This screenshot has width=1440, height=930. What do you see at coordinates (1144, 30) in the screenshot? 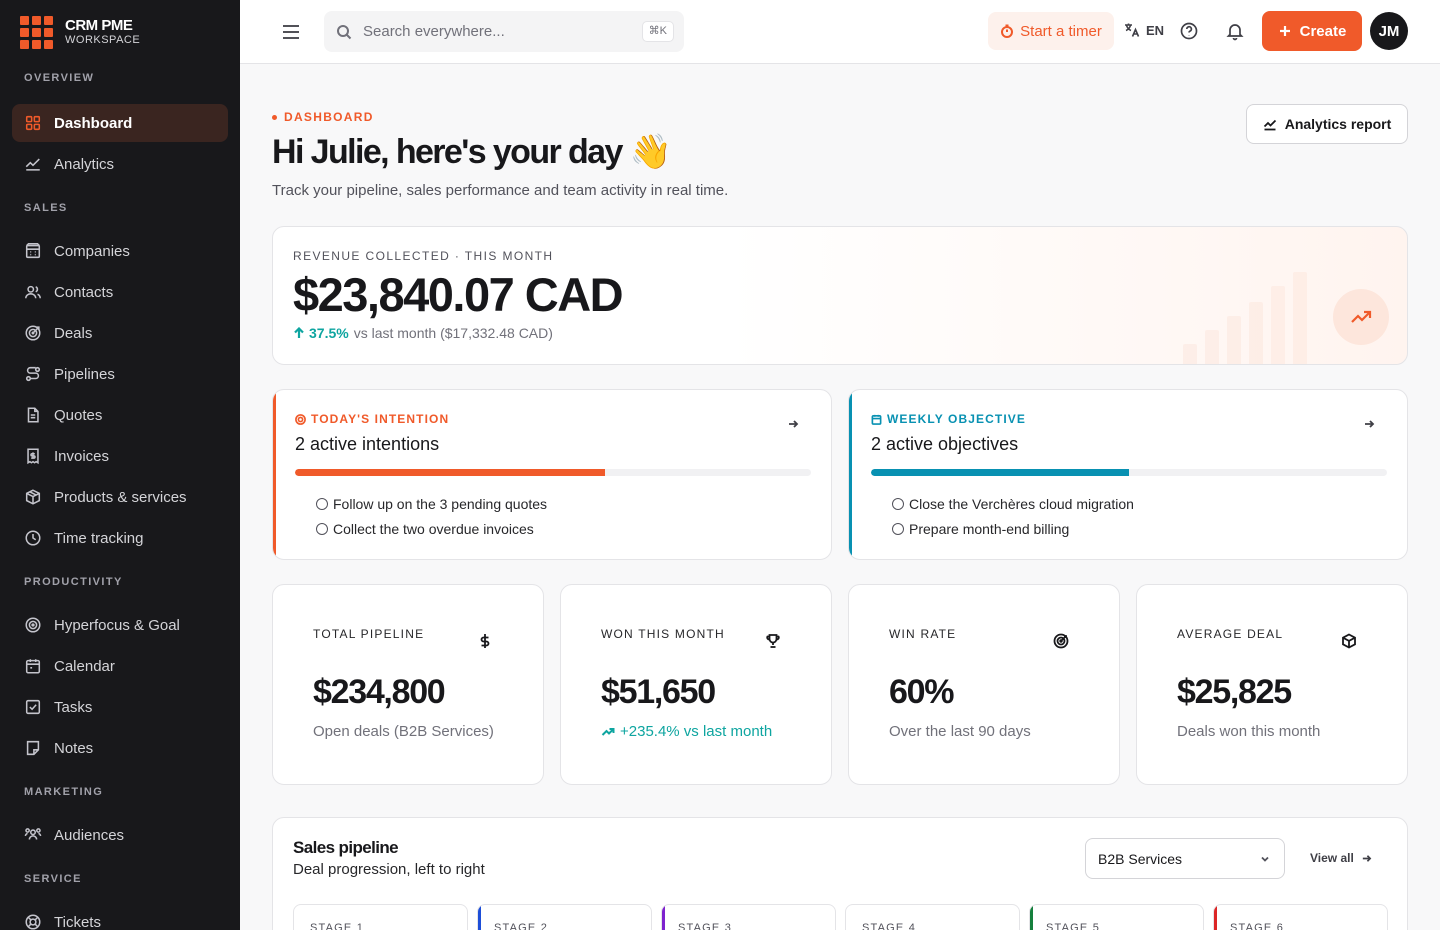
I see `language-switcher: EN` at bounding box center [1144, 30].